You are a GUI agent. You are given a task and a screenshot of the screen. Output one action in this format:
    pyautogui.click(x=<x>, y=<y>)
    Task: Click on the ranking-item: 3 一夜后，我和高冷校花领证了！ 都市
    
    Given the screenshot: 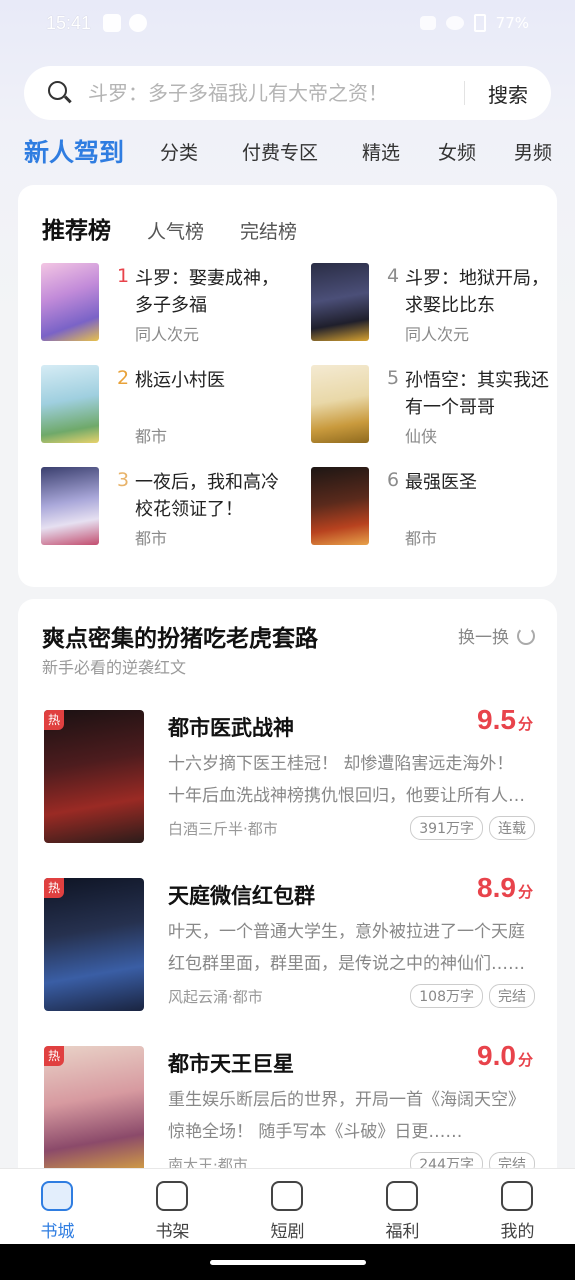 What is the action you would take?
    pyautogui.click(x=161, y=507)
    